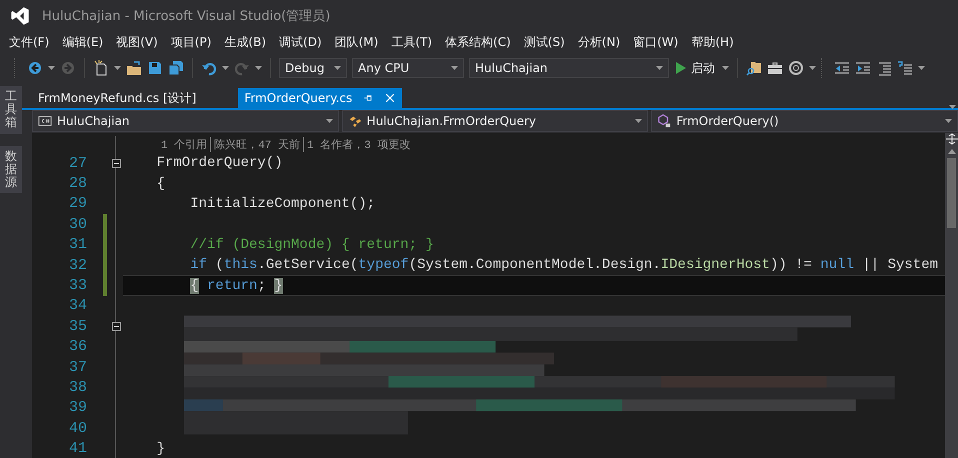  I want to click on line-number: 35, so click(77, 326).